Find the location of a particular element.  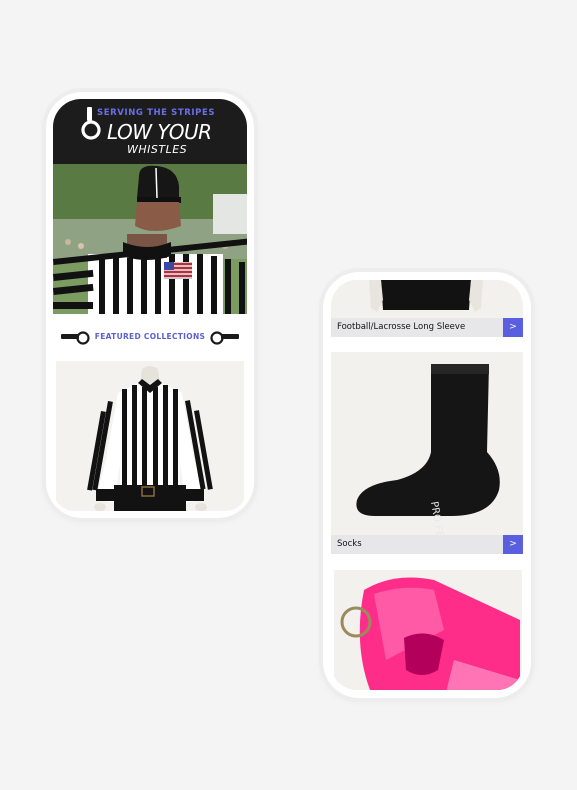

shirt-product-image-cropped is located at coordinates (427, 299).